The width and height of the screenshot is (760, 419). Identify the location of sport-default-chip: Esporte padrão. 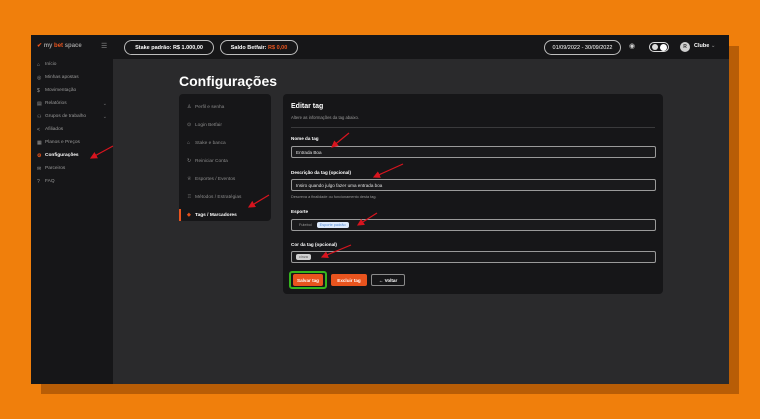
(332, 225).